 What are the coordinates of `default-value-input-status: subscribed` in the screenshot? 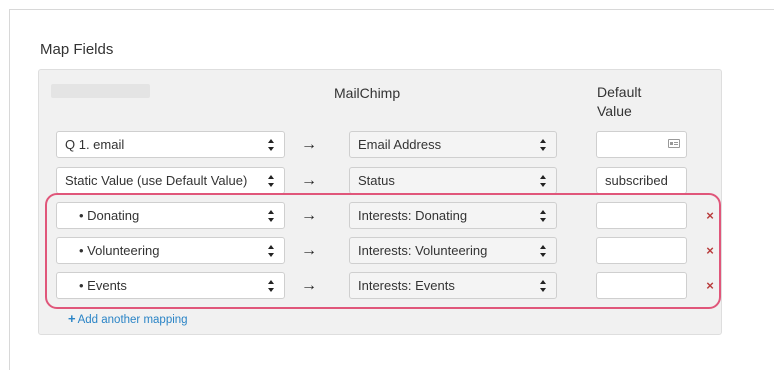 It's located at (641, 180).